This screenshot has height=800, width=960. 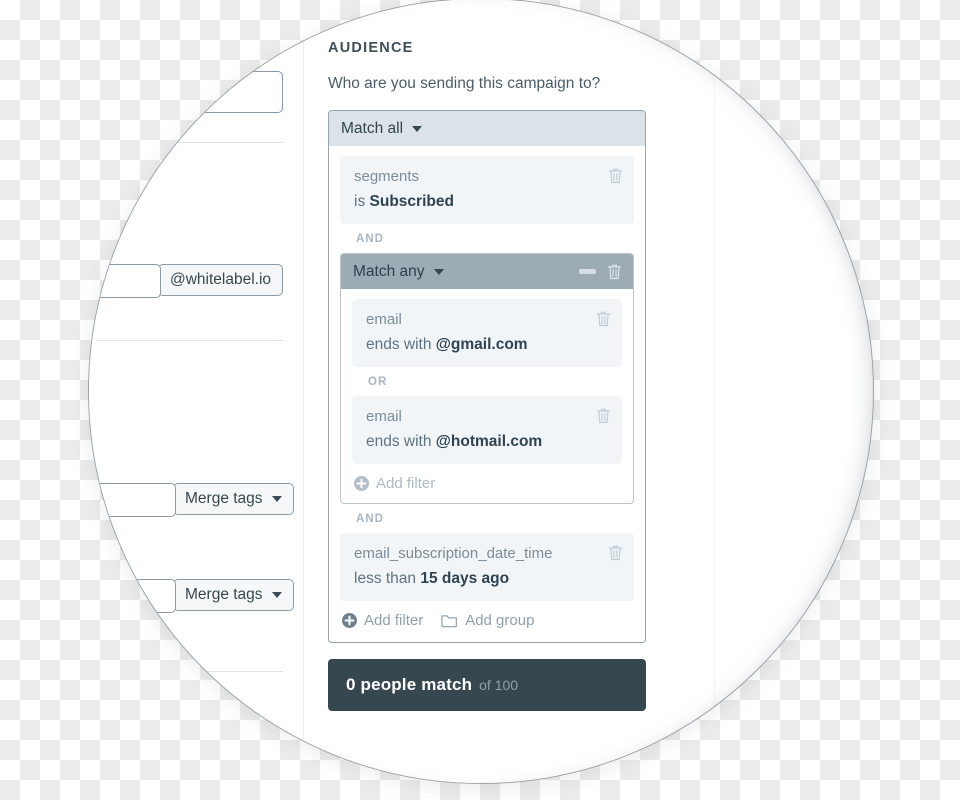 I want to click on merge-tags-button-2: Merge tags, so click(x=233, y=595).